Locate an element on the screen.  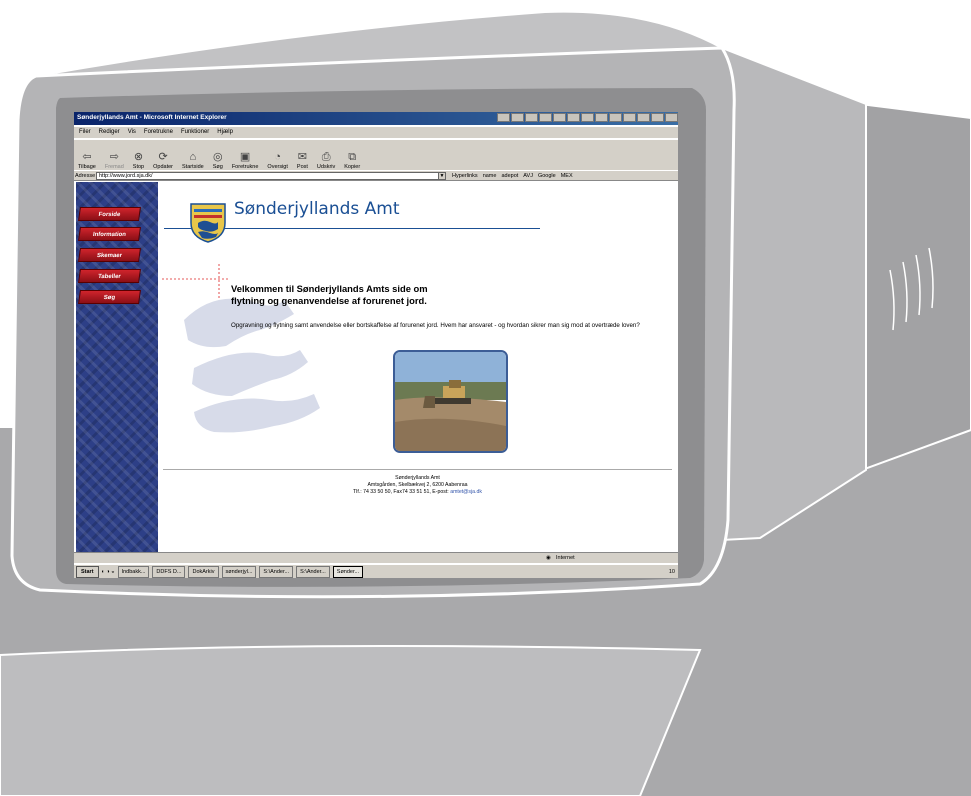
home-icon: ⌂ is located at coordinates (193, 157).